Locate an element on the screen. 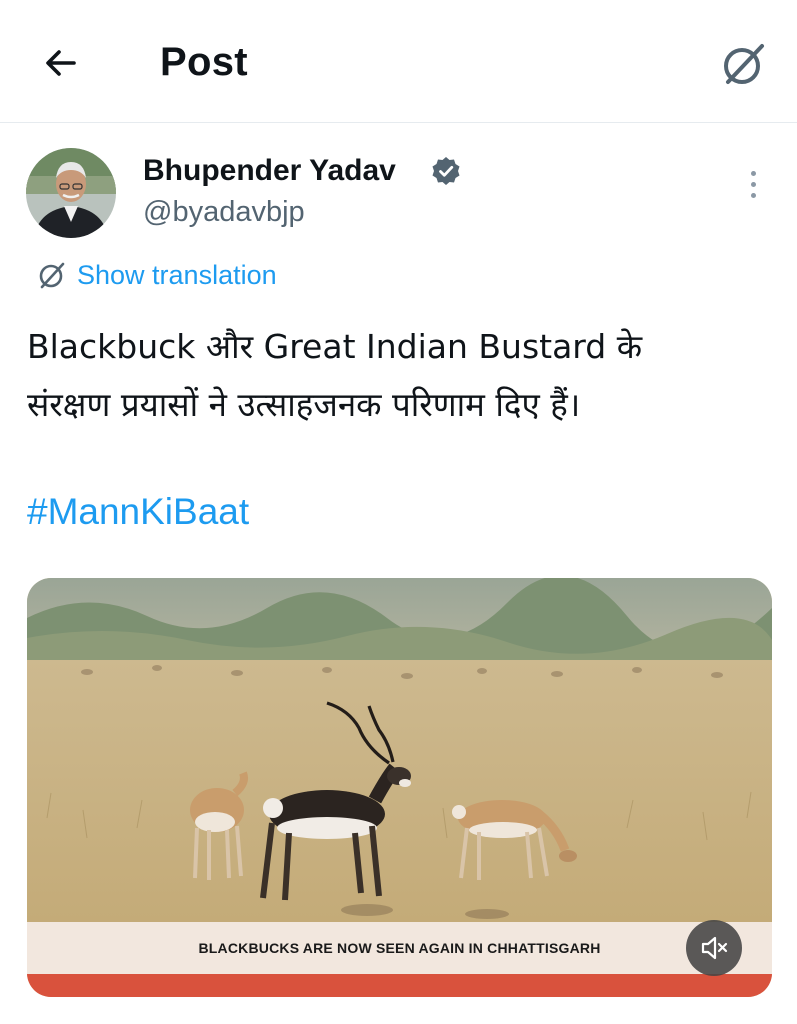  grok-icon is located at coordinates (744, 64).